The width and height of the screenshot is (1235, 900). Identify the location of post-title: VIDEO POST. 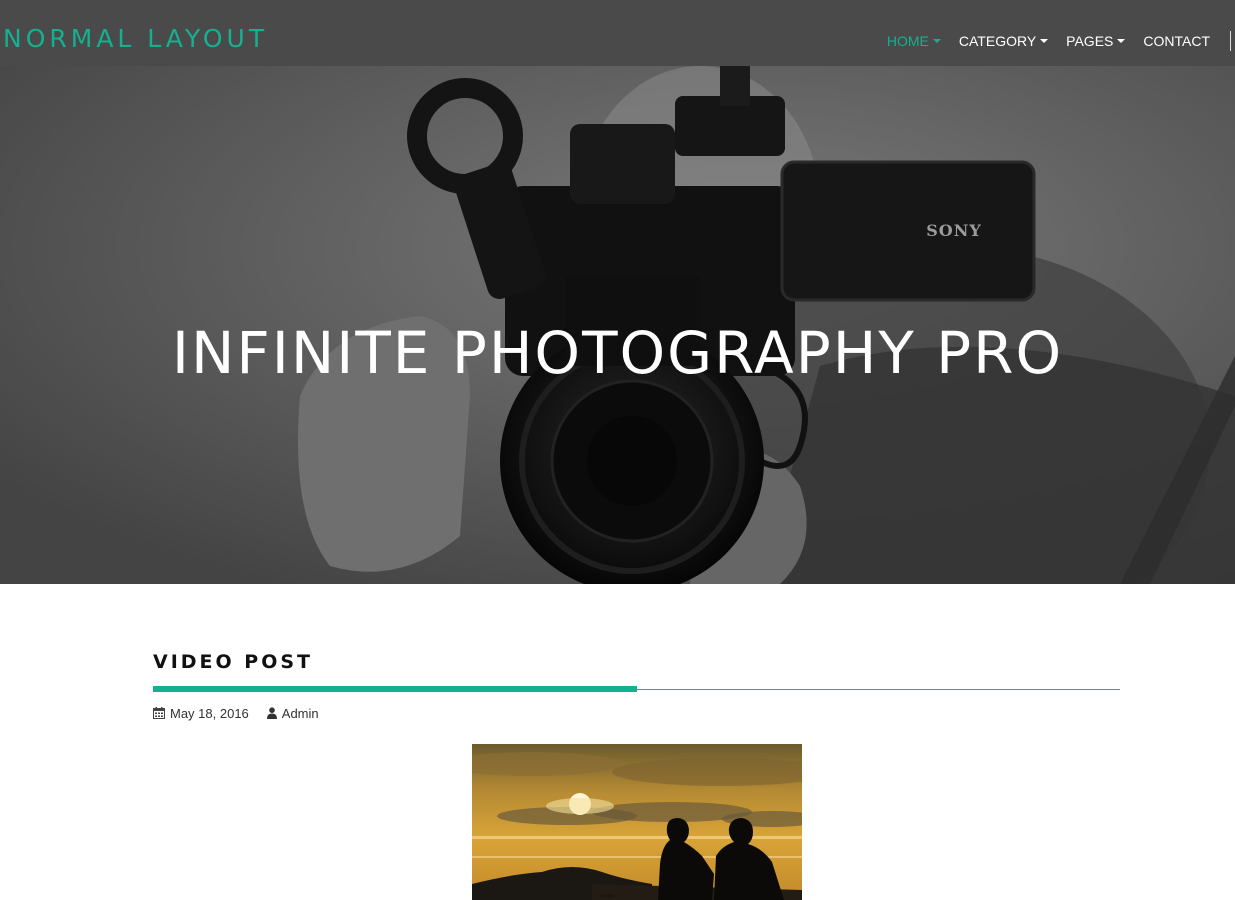
(233, 662).